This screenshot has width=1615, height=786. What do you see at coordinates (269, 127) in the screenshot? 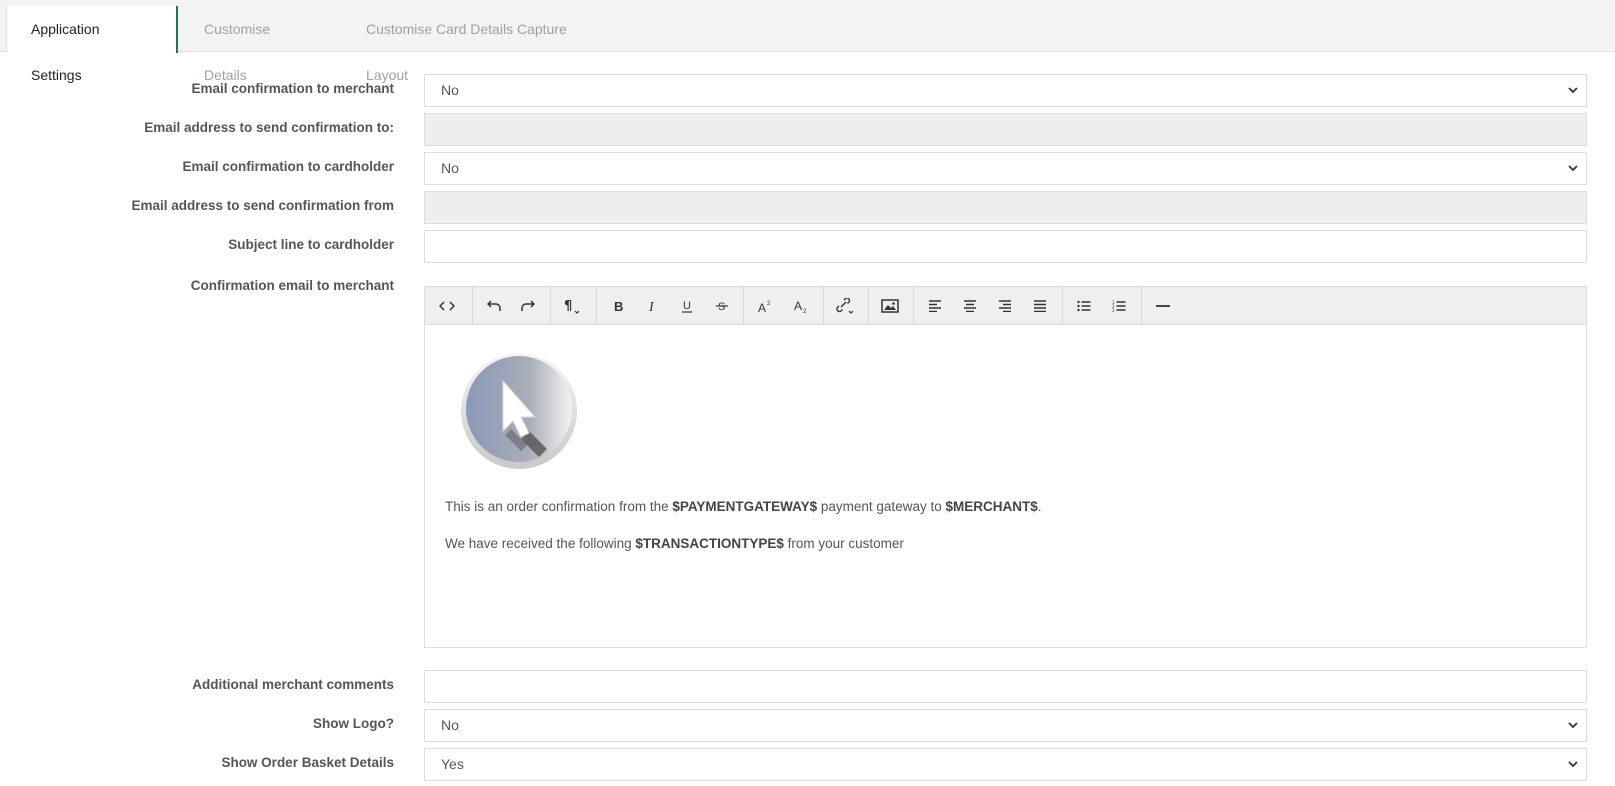
I see `email-send-to-label: Email address to send confirmation to:` at bounding box center [269, 127].